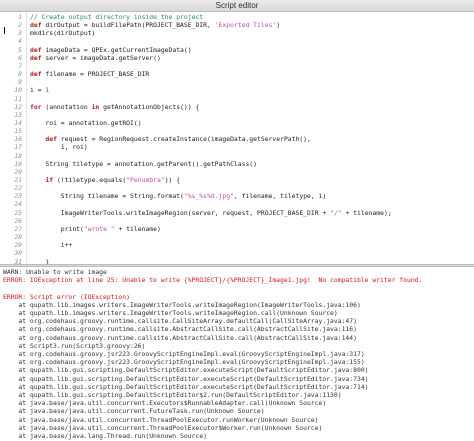 Image resolution: width=474 pixels, height=441 pixels. What do you see at coordinates (18, 212) in the screenshot?
I see `line-number: 25` at bounding box center [18, 212].